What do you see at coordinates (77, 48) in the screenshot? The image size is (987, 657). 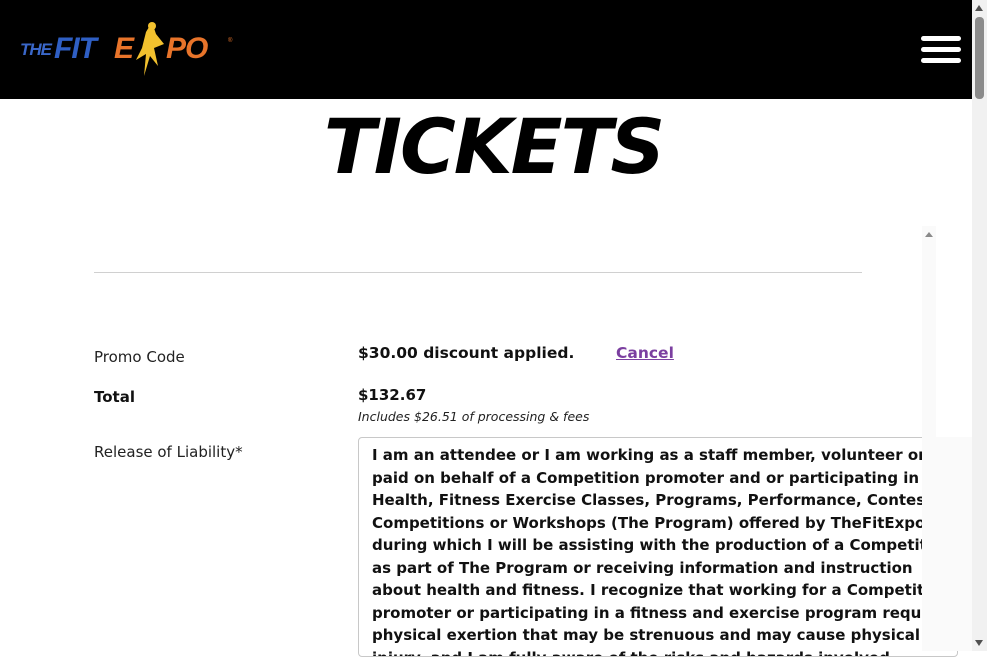 I see `svg-text: FIT` at bounding box center [77, 48].